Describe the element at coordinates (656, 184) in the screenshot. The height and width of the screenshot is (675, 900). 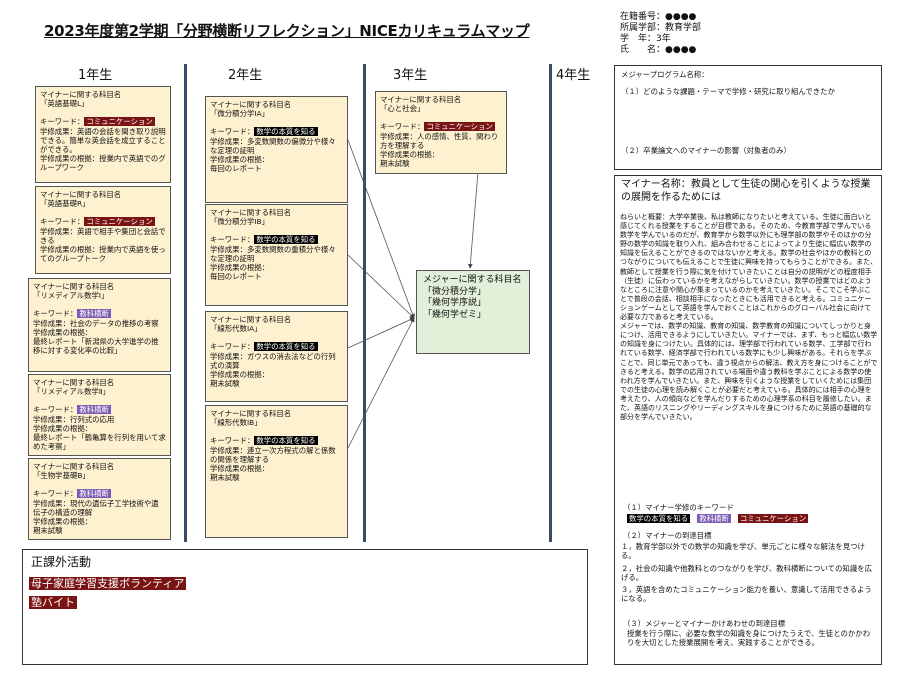
I see `minor-label: マイナー名称：` at that location.